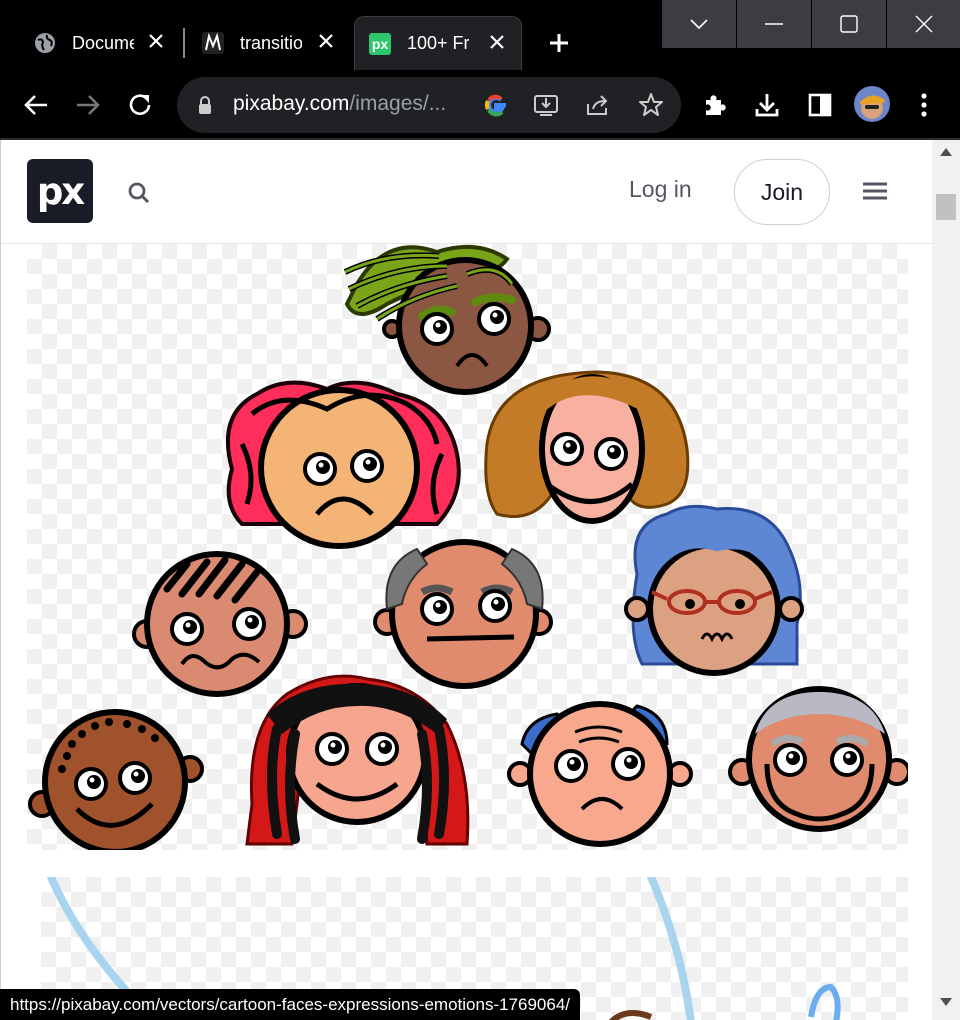  What do you see at coordinates (220, 624) in the screenshot?
I see `face-boy-spiky-hair` at bounding box center [220, 624].